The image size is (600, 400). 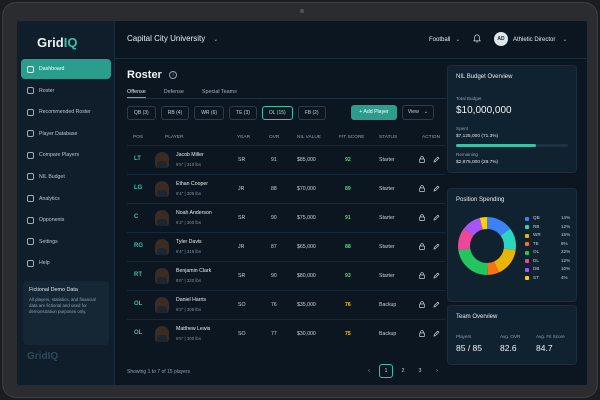 I want to click on info-icon: i, so click(x=173, y=75).